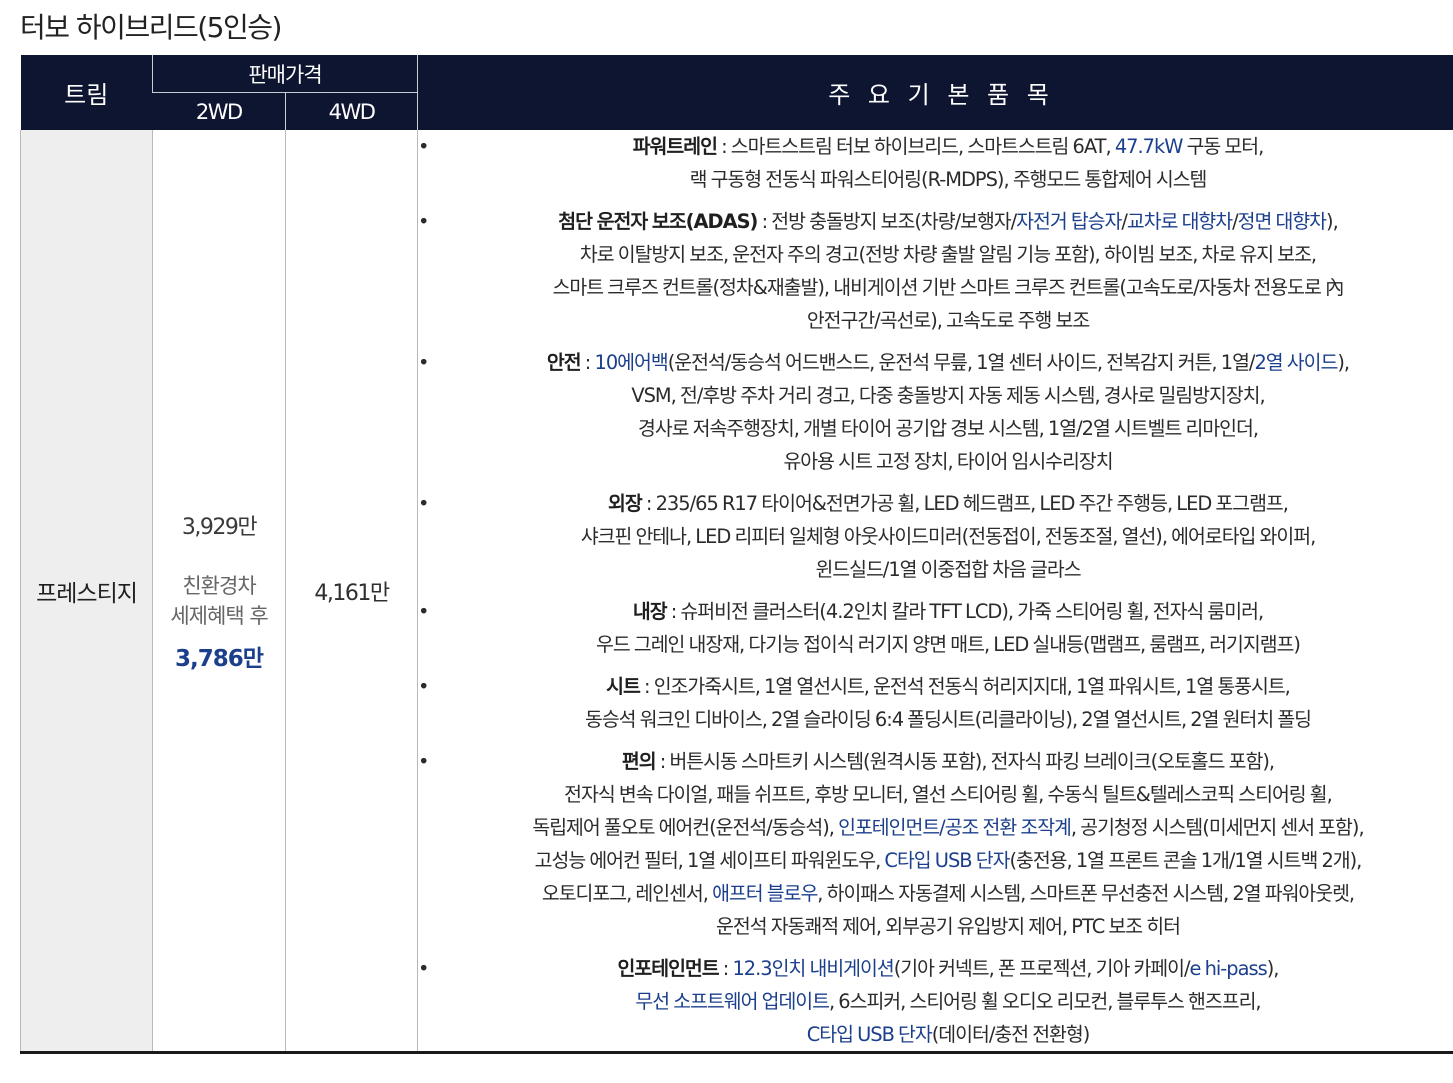 The width and height of the screenshot is (1453, 1083). Describe the element at coordinates (955, 827) in the screenshot. I see `highlight-text: 인포테인먼트/공조 전환 조작계` at that location.